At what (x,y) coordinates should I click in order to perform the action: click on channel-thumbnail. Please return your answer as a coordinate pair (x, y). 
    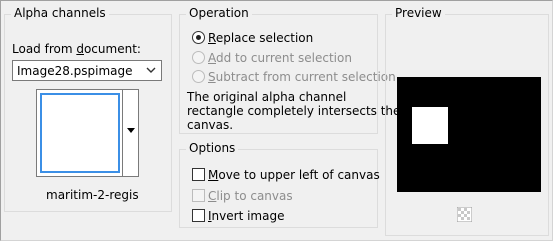
    Looking at the image, I should click on (80, 133).